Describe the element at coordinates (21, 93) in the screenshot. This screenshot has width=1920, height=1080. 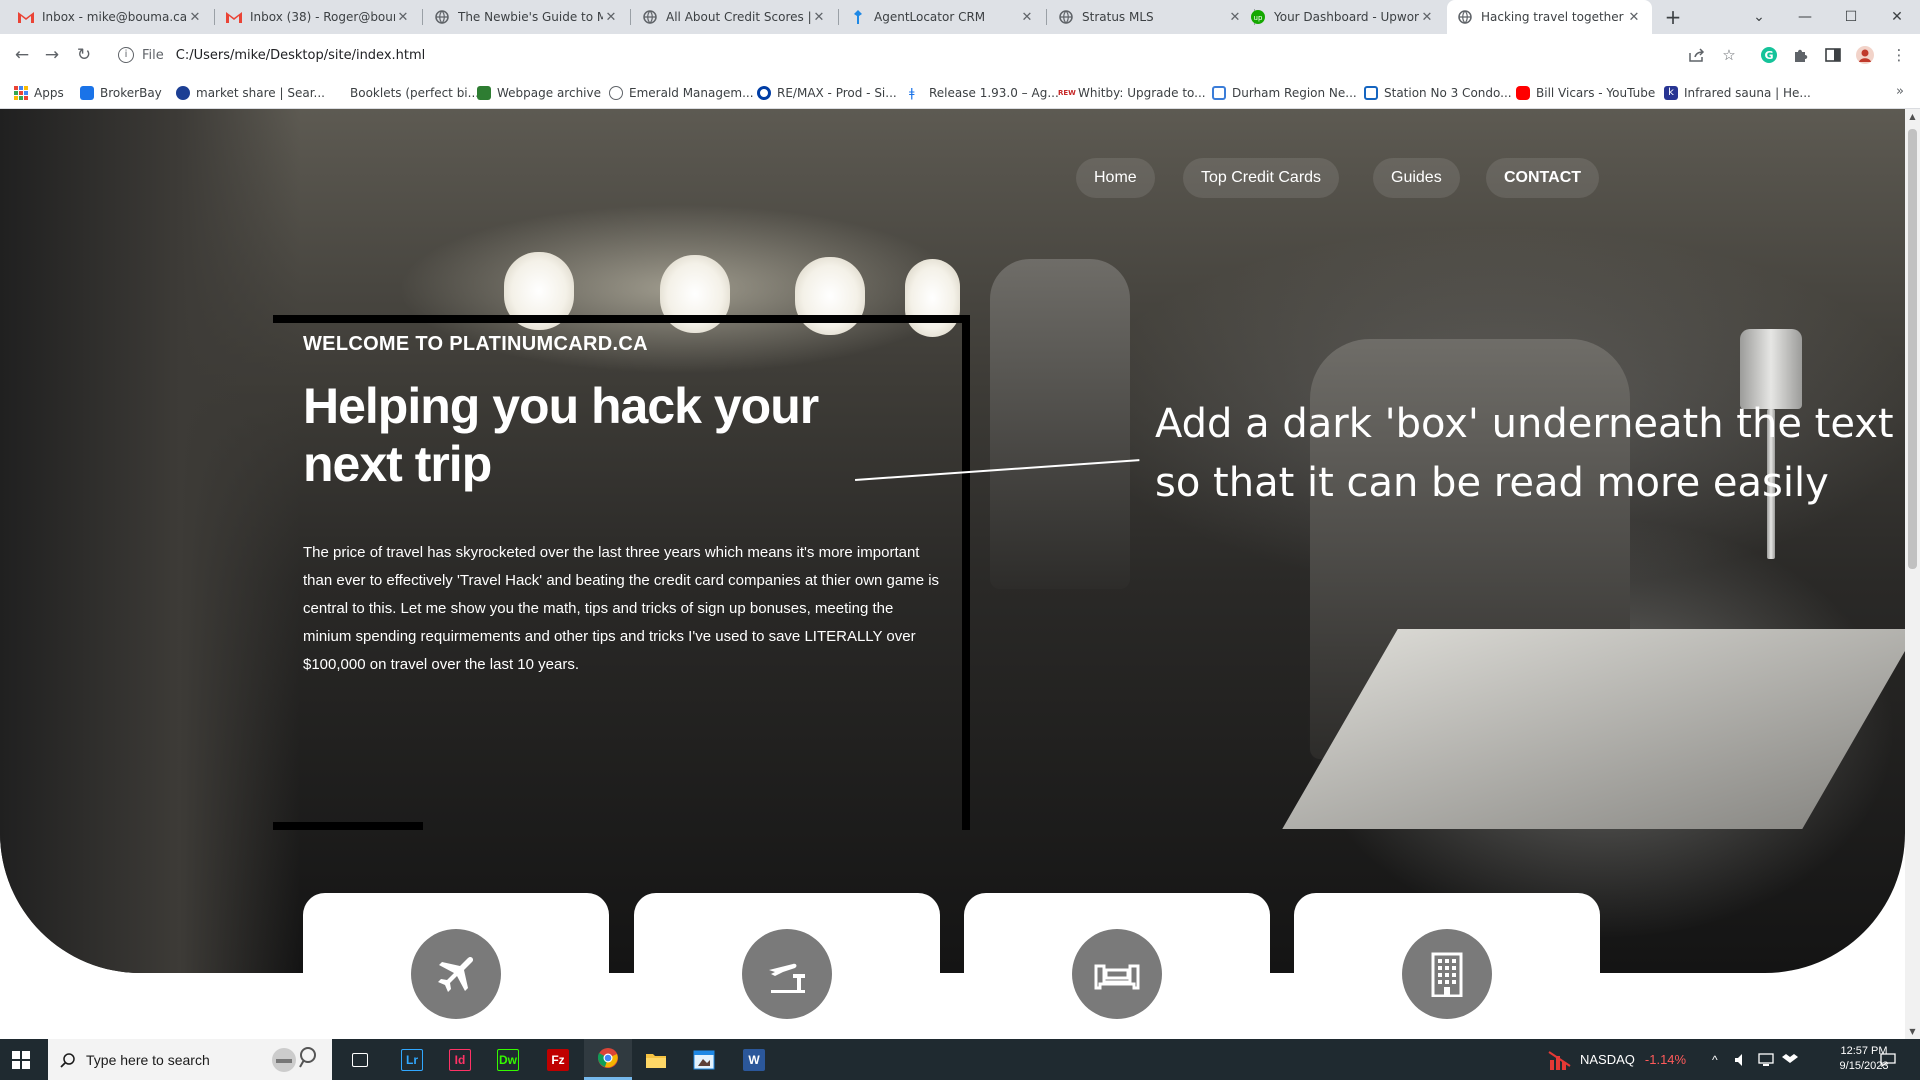
I see `apps-grid-icon` at that location.